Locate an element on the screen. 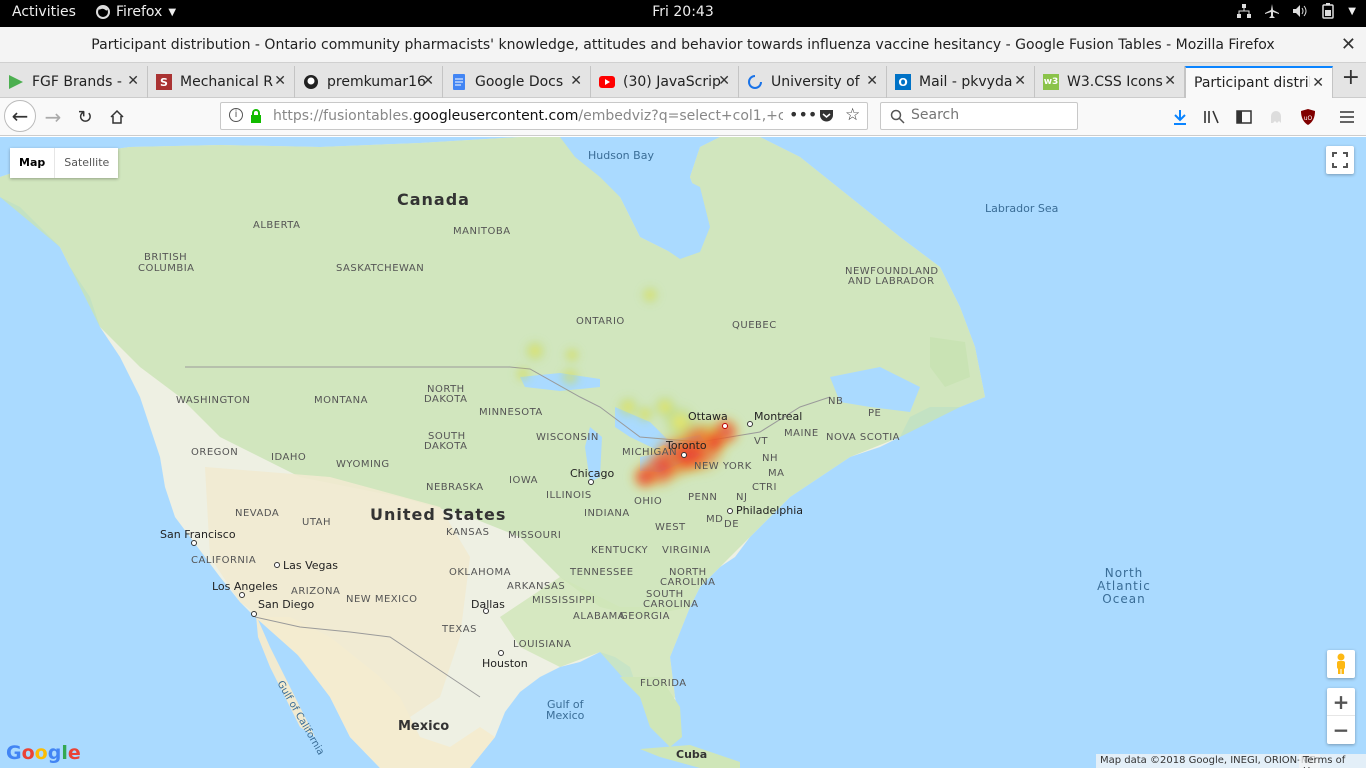 This screenshot has width=1366, height=768. home-button is located at coordinates (117, 117).